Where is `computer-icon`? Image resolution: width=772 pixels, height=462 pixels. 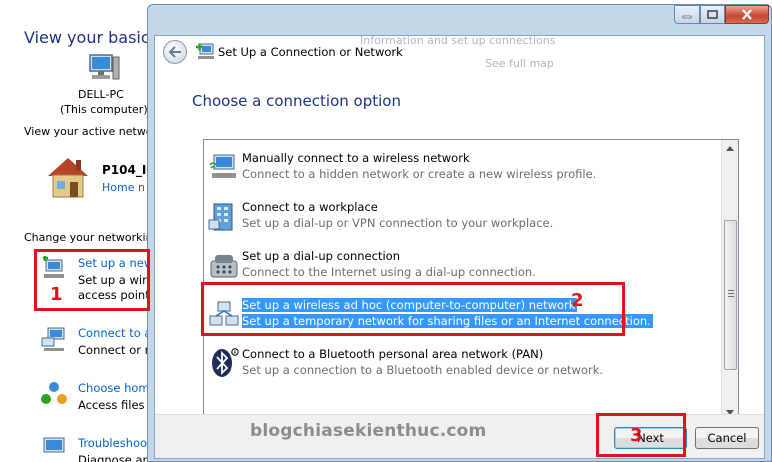
computer-icon is located at coordinates (104, 67).